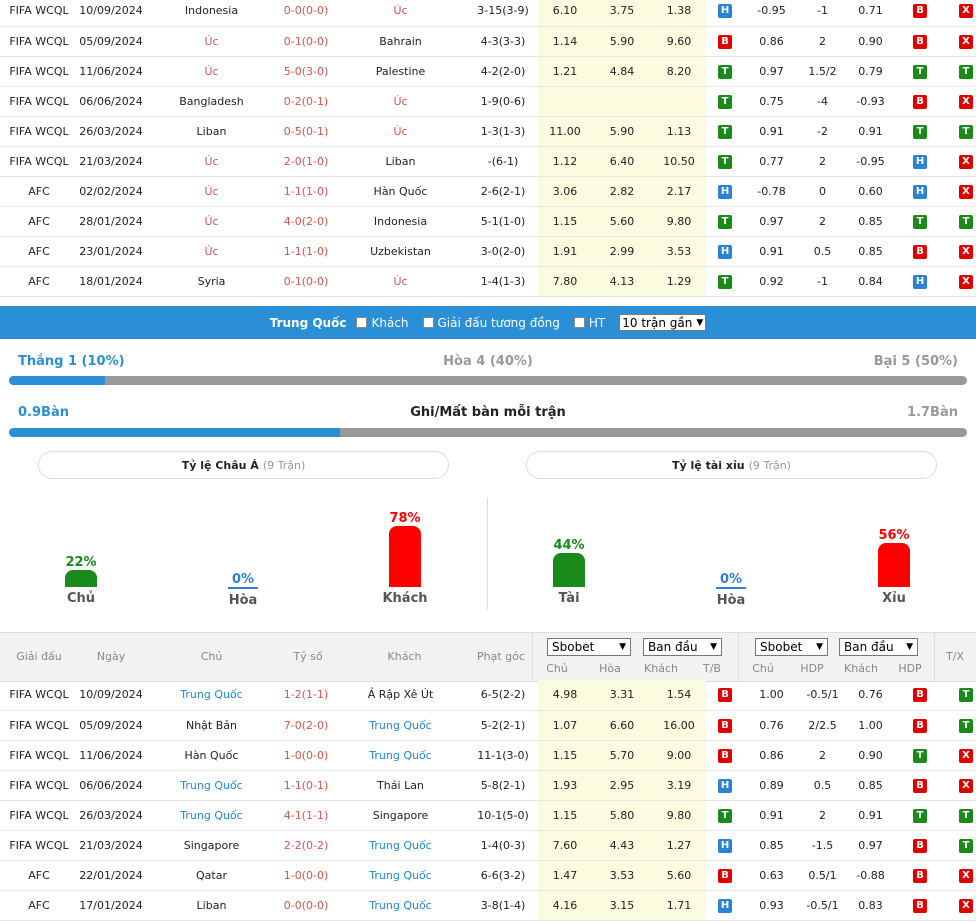 The height and width of the screenshot is (922, 976). I want to click on col-corners: Phạt góc, so click(501, 656).